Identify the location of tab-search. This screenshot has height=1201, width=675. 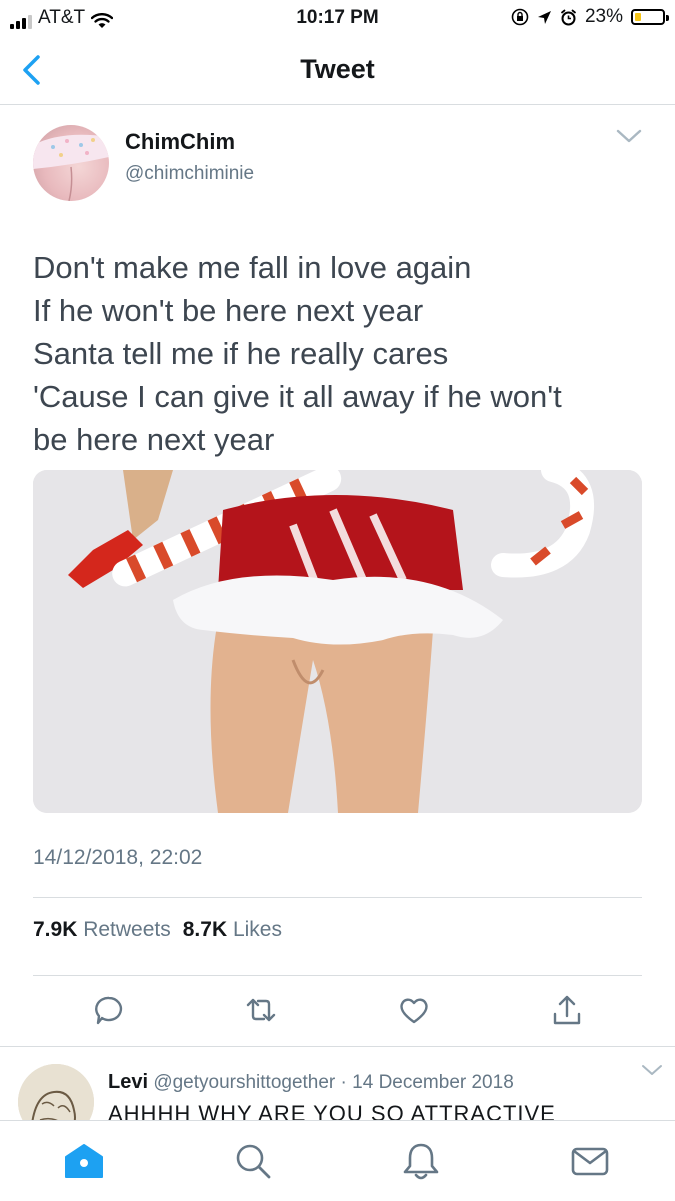
(253, 1161).